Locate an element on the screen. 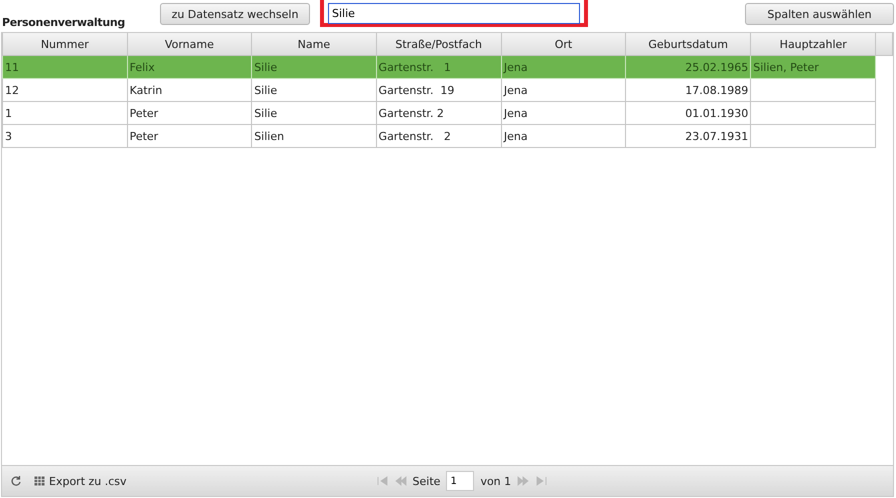 The width and height of the screenshot is (896, 498). table-row: 3 Peter Silien Gartenstr. 2 Jena 23.07.1931 is located at coordinates (447, 136).